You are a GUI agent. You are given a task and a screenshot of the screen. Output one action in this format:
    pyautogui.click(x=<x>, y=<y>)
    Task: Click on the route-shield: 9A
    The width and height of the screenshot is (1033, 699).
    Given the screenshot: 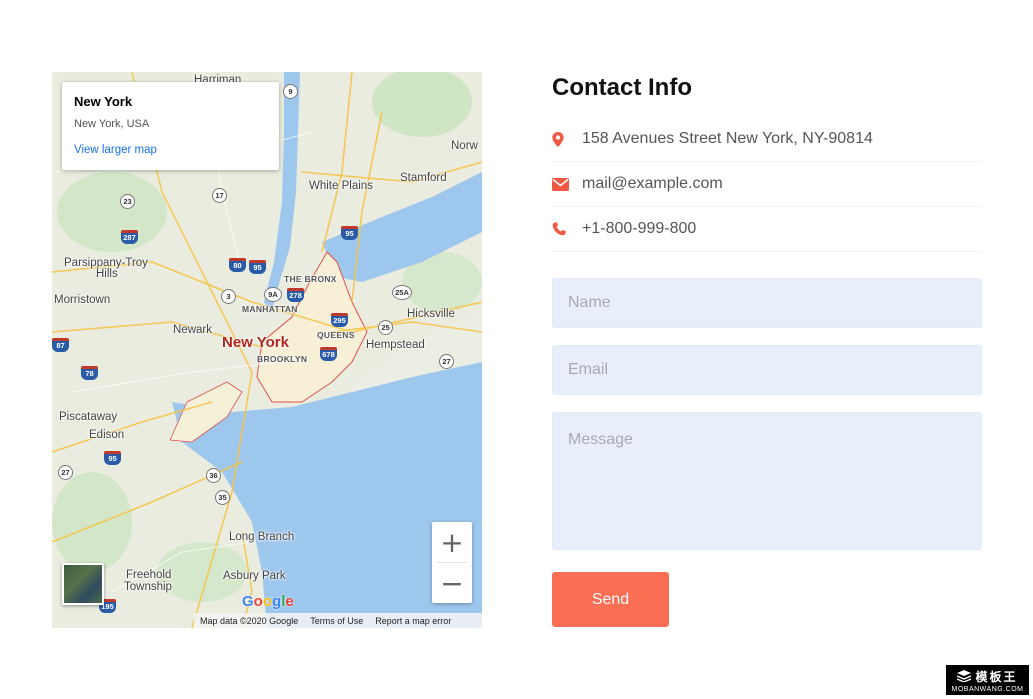 What is the action you would take?
    pyautogui.click(x=273, y=294)
    